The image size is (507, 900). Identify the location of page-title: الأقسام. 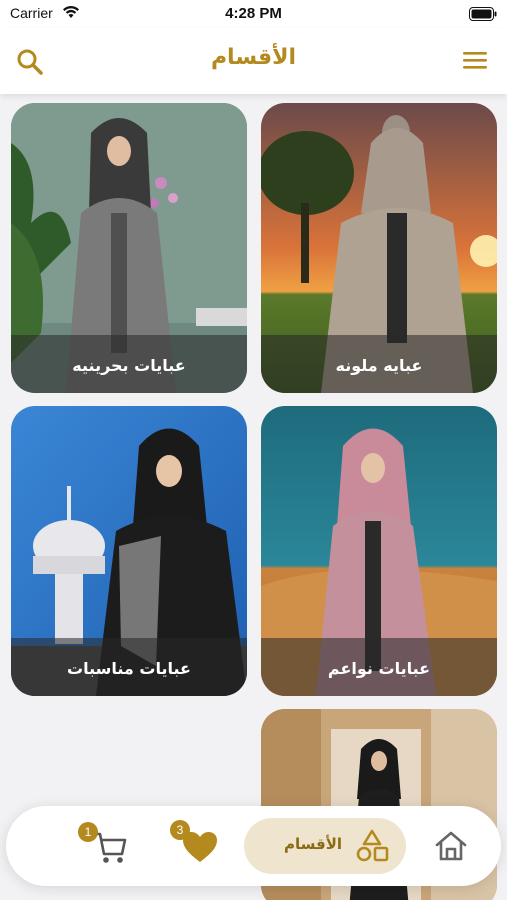
(253, 57).